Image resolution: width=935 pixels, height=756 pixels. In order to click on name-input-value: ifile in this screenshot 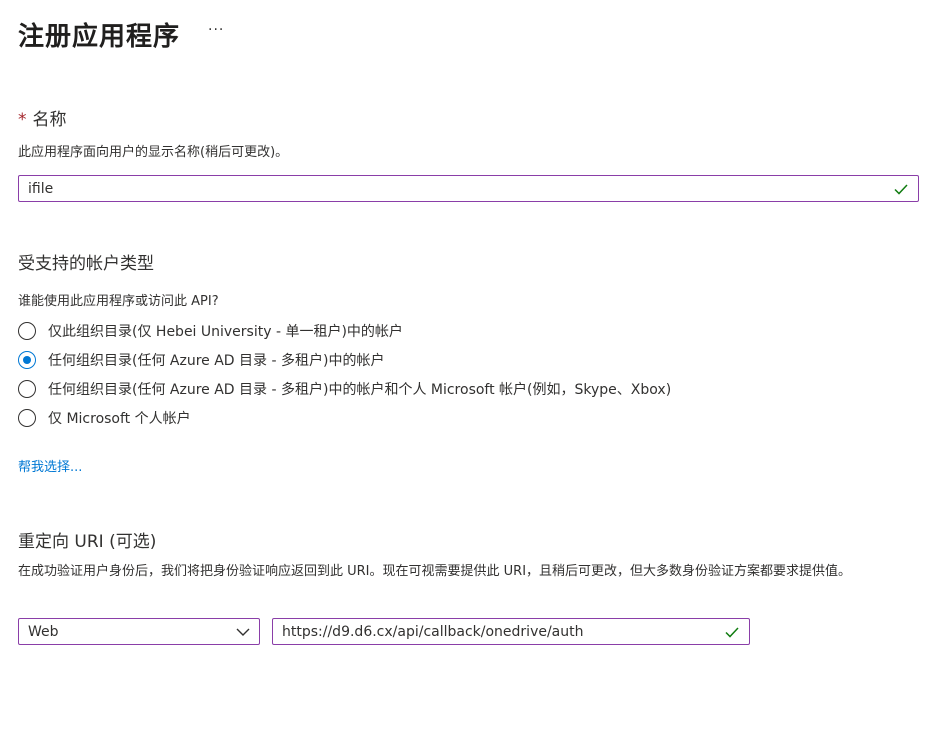, I will do `click(41, 188)`.